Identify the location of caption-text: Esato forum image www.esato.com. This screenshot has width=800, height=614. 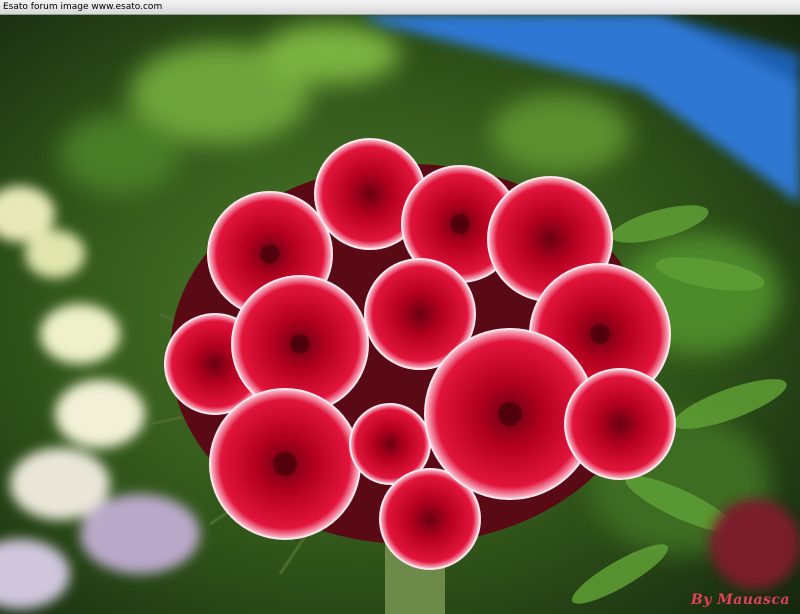
(83, 7).